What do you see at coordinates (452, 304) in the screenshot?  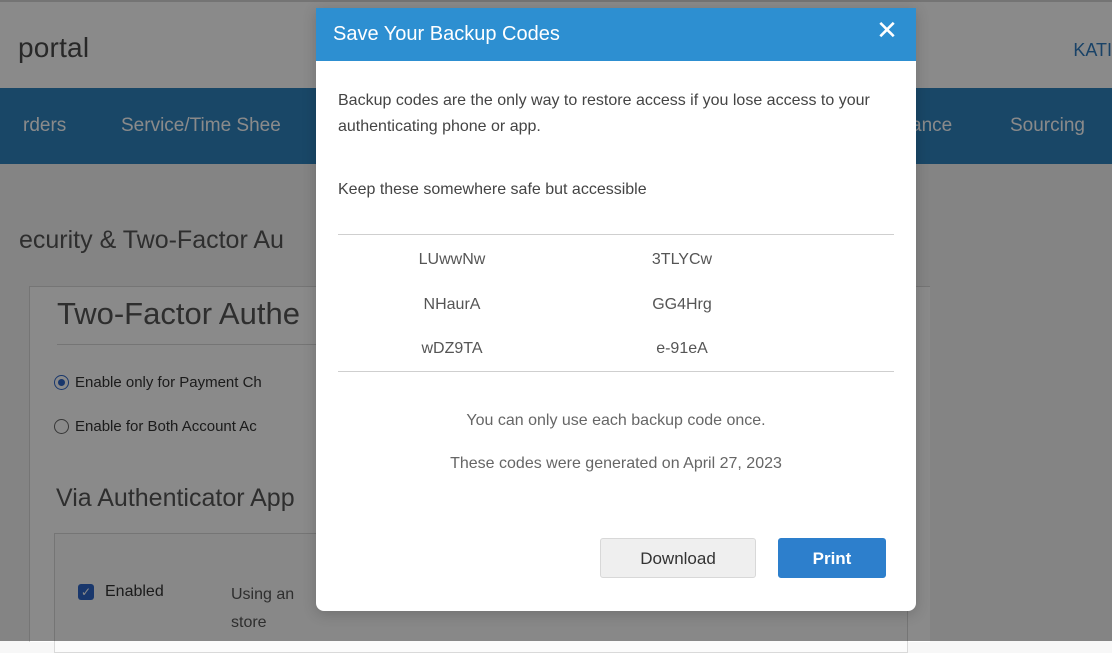 I see `backup-code: NHaurA` at bounding box center [452, 304].